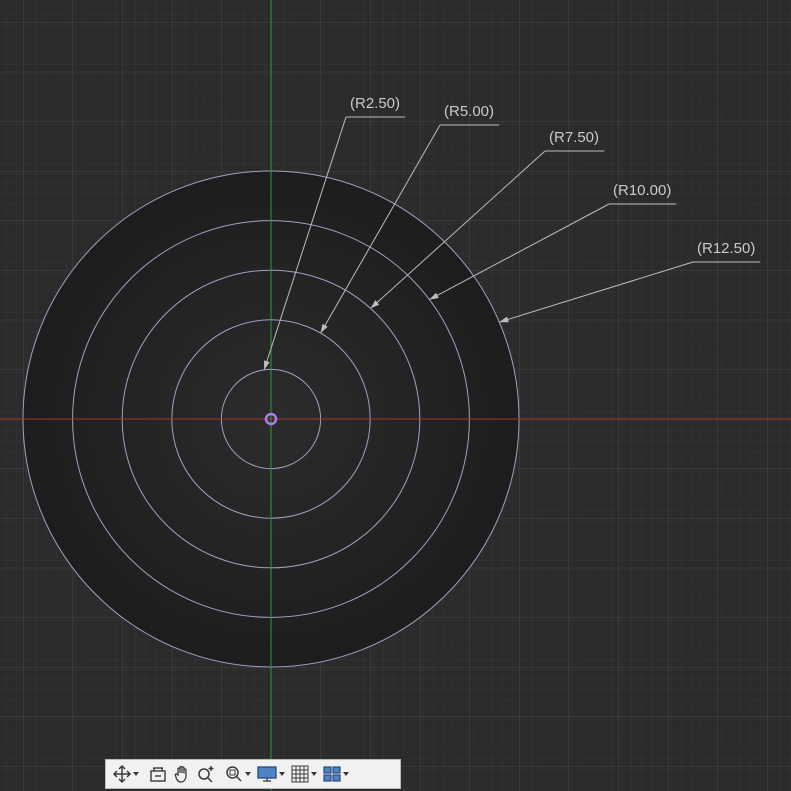 This screenshot has width=791, height=791. I want to click on zoom-icon, so click(206, 774).